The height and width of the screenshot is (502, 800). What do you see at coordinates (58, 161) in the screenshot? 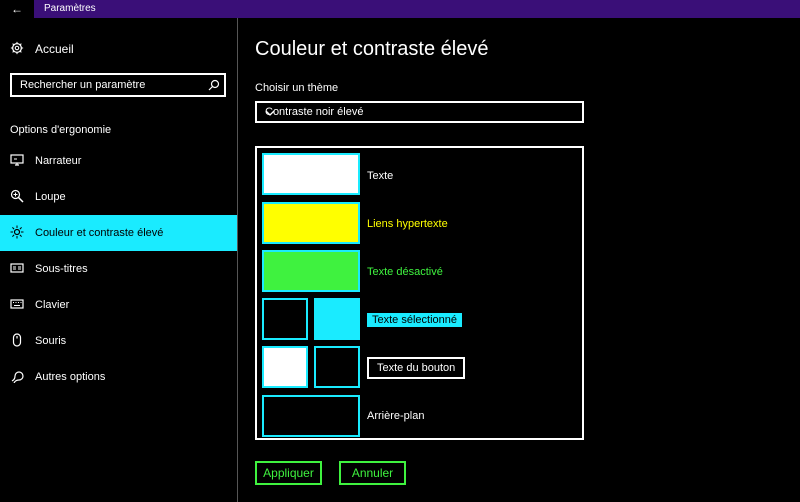
I see `sidebar-item-label: Narrateur` at bounding box center [58, 161].